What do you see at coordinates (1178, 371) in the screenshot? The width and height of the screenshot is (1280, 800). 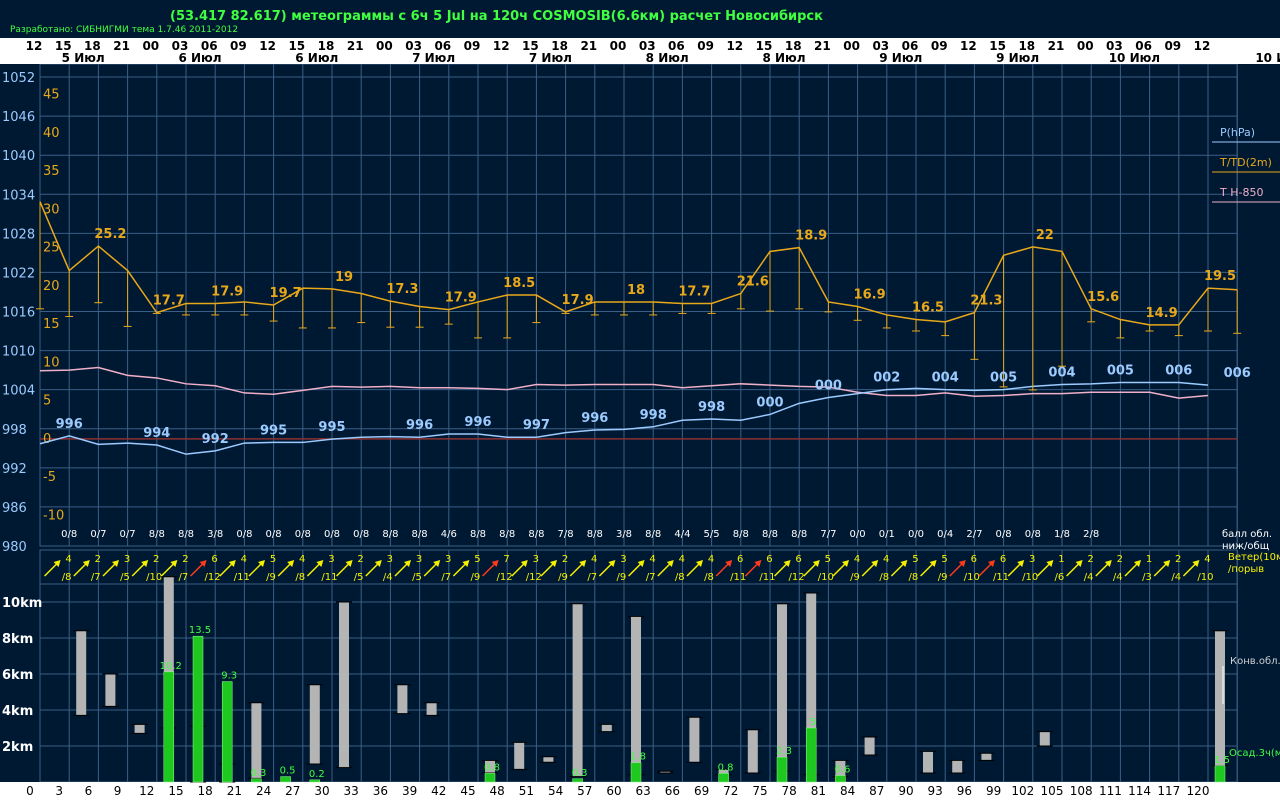 I see `pressure-label: 006` at bounding box center [1178, 371].